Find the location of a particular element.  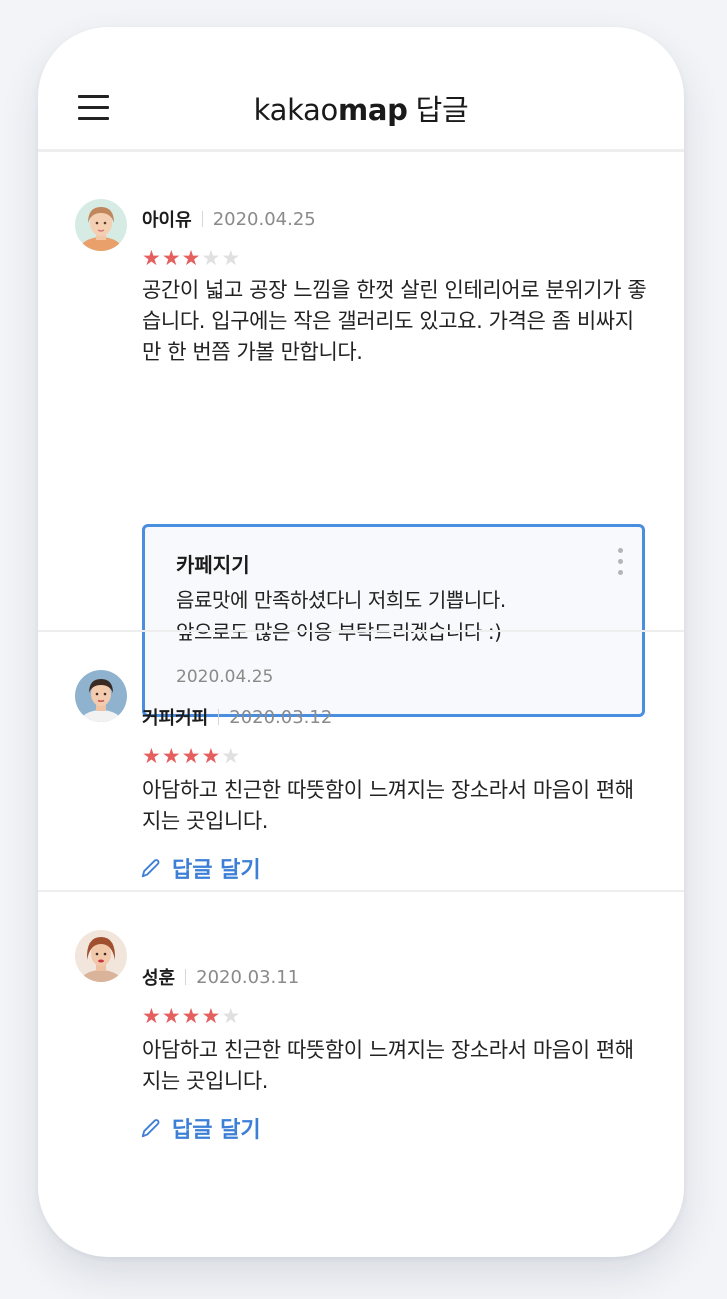

brand-map: map is located at coordinates (372, 110).